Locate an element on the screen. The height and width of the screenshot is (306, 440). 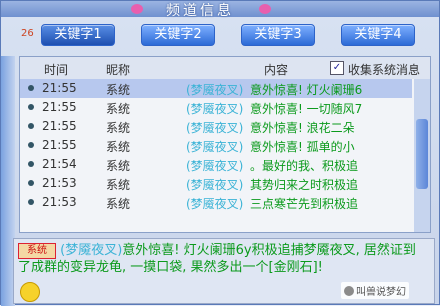
watermark-icon is located at coordinates (349, 291).